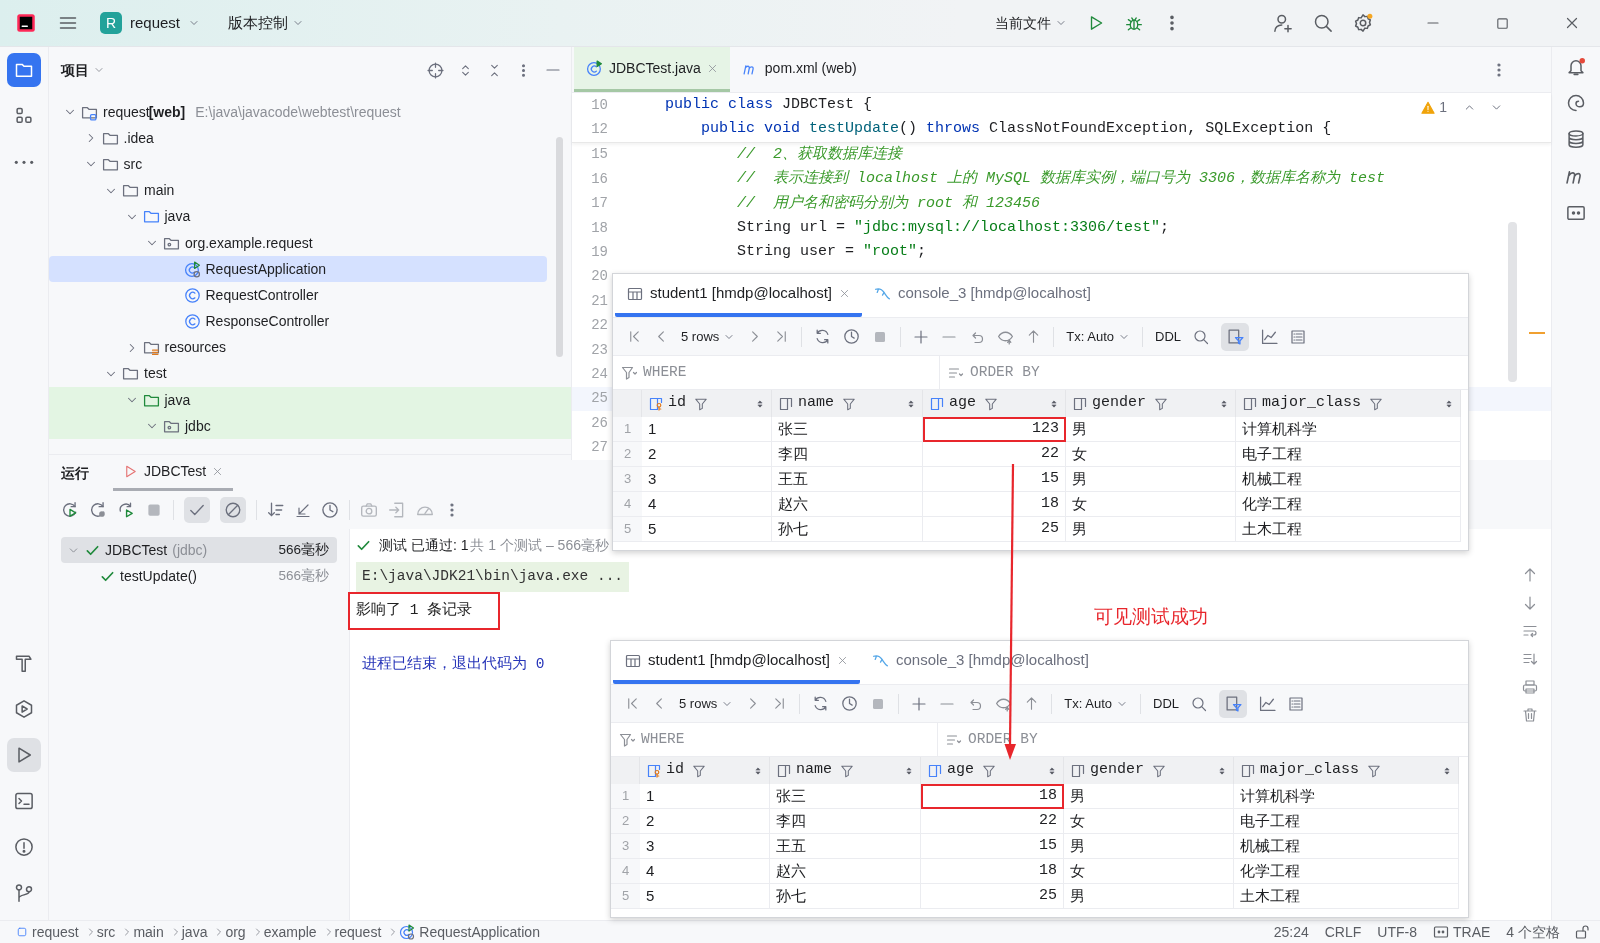 Image resolution: width=1600 pixels, height=943 pixels. What do you see at coordinates (298, 243) in the screenshot?
I see `tree-item: org.example.request` at bounding box center [298, 243].